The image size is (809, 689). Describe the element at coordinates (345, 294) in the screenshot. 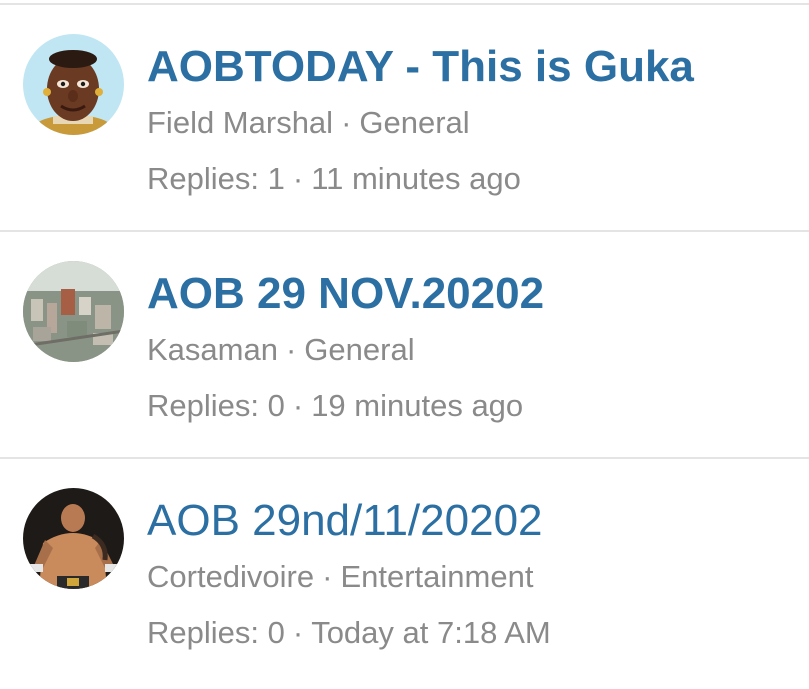

I see `thread-title: AOB 29 NOV.20202` at that location.